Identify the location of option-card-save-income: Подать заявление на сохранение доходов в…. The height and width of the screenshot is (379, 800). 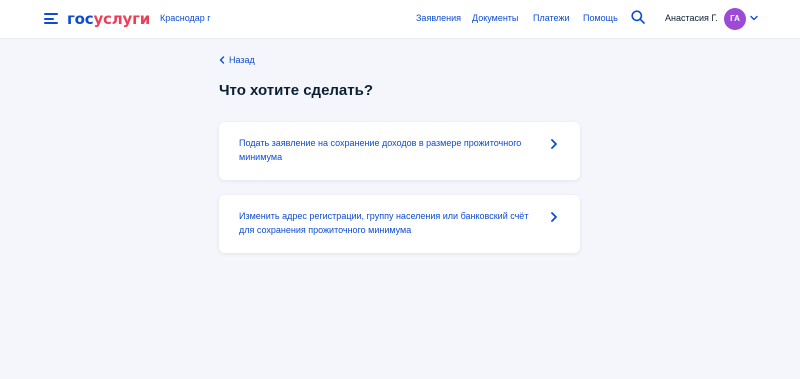
(399, 151).